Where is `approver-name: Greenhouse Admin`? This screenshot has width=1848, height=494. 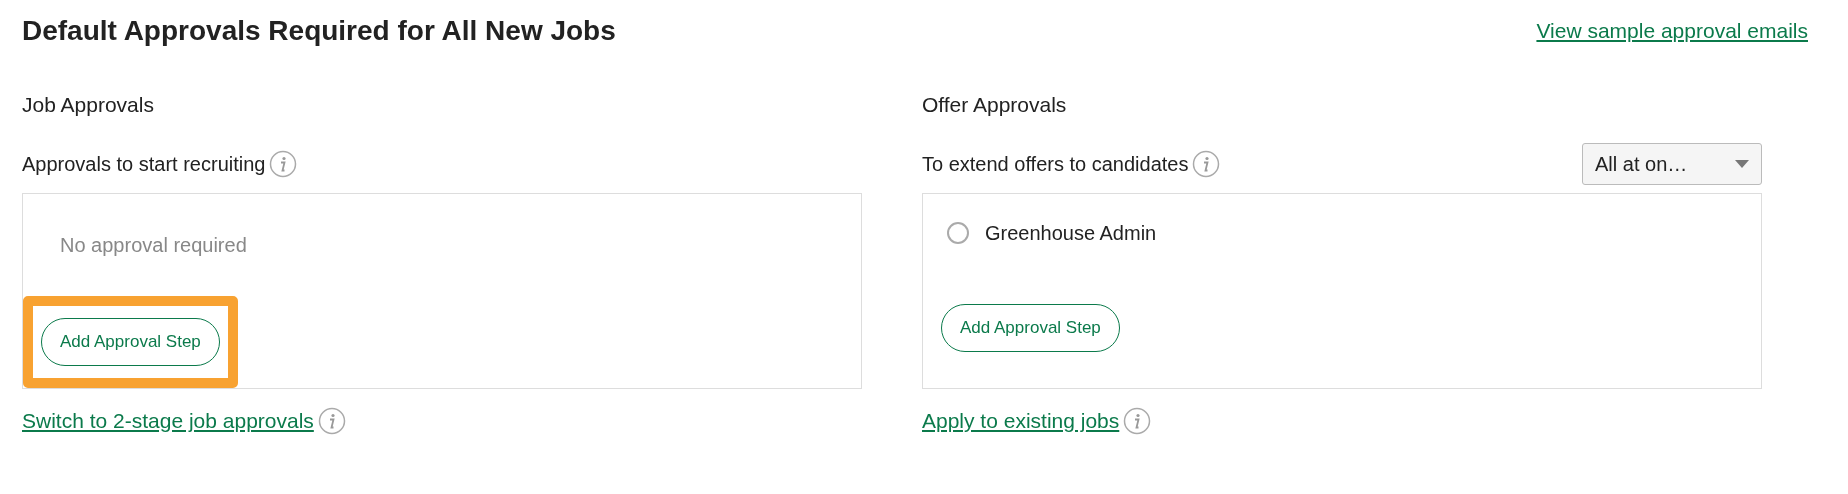 approver-name: Greenhouse Admin is located at coordinates (1071, 233).